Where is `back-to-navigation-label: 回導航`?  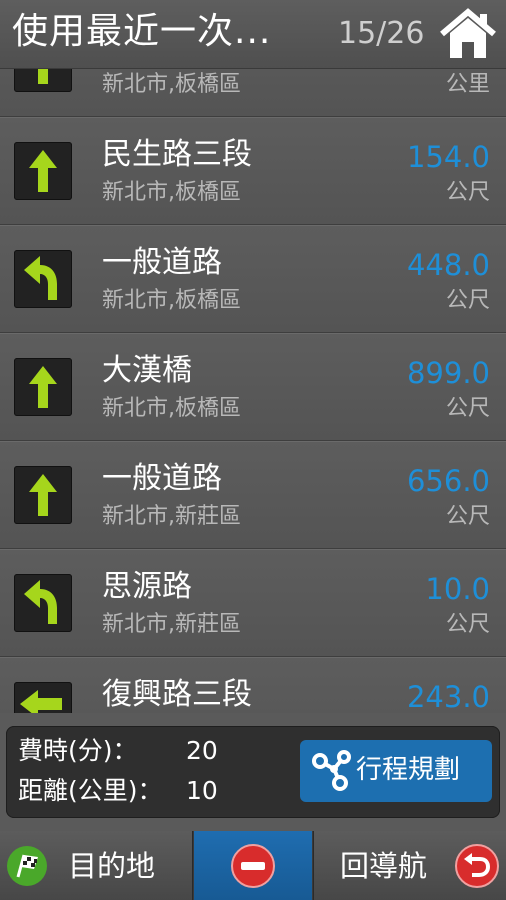
back-to-navigation-label: 回導航 is located at coordinates (384, 866).